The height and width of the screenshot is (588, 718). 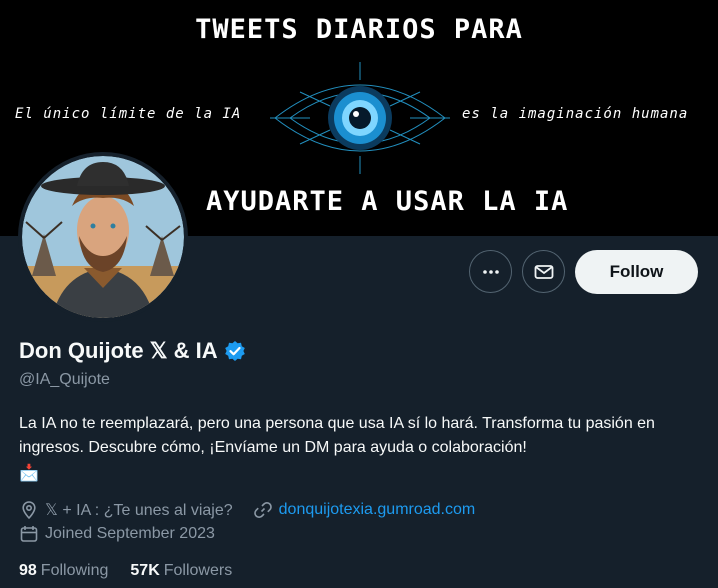 What do you see at coordinates (145, 570) in the screenshot?
I see `followers-count: 57K` at bounding box center [145, 570].